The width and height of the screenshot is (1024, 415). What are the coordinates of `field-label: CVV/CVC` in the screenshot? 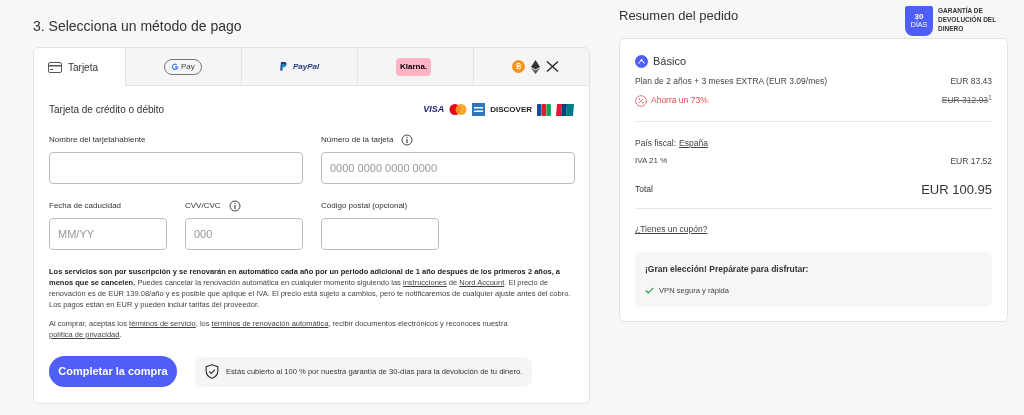 It's located at (203, 206).